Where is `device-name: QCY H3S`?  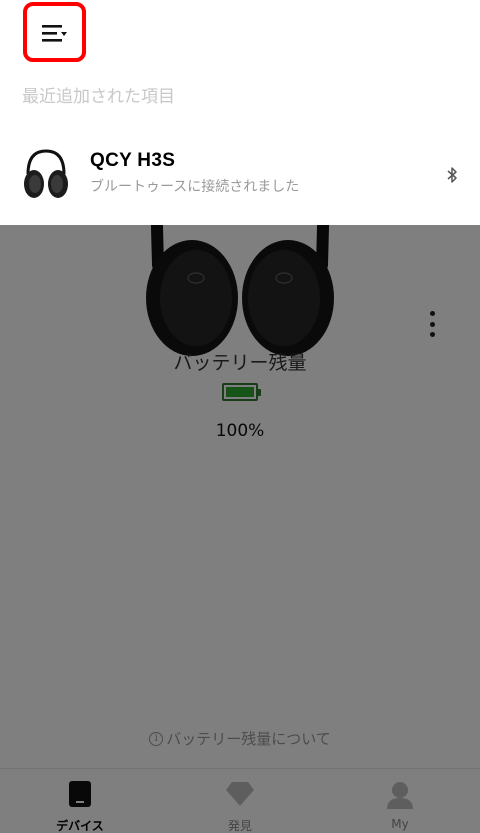
device-name: QCY H3S is located at coordinates (133, 160).